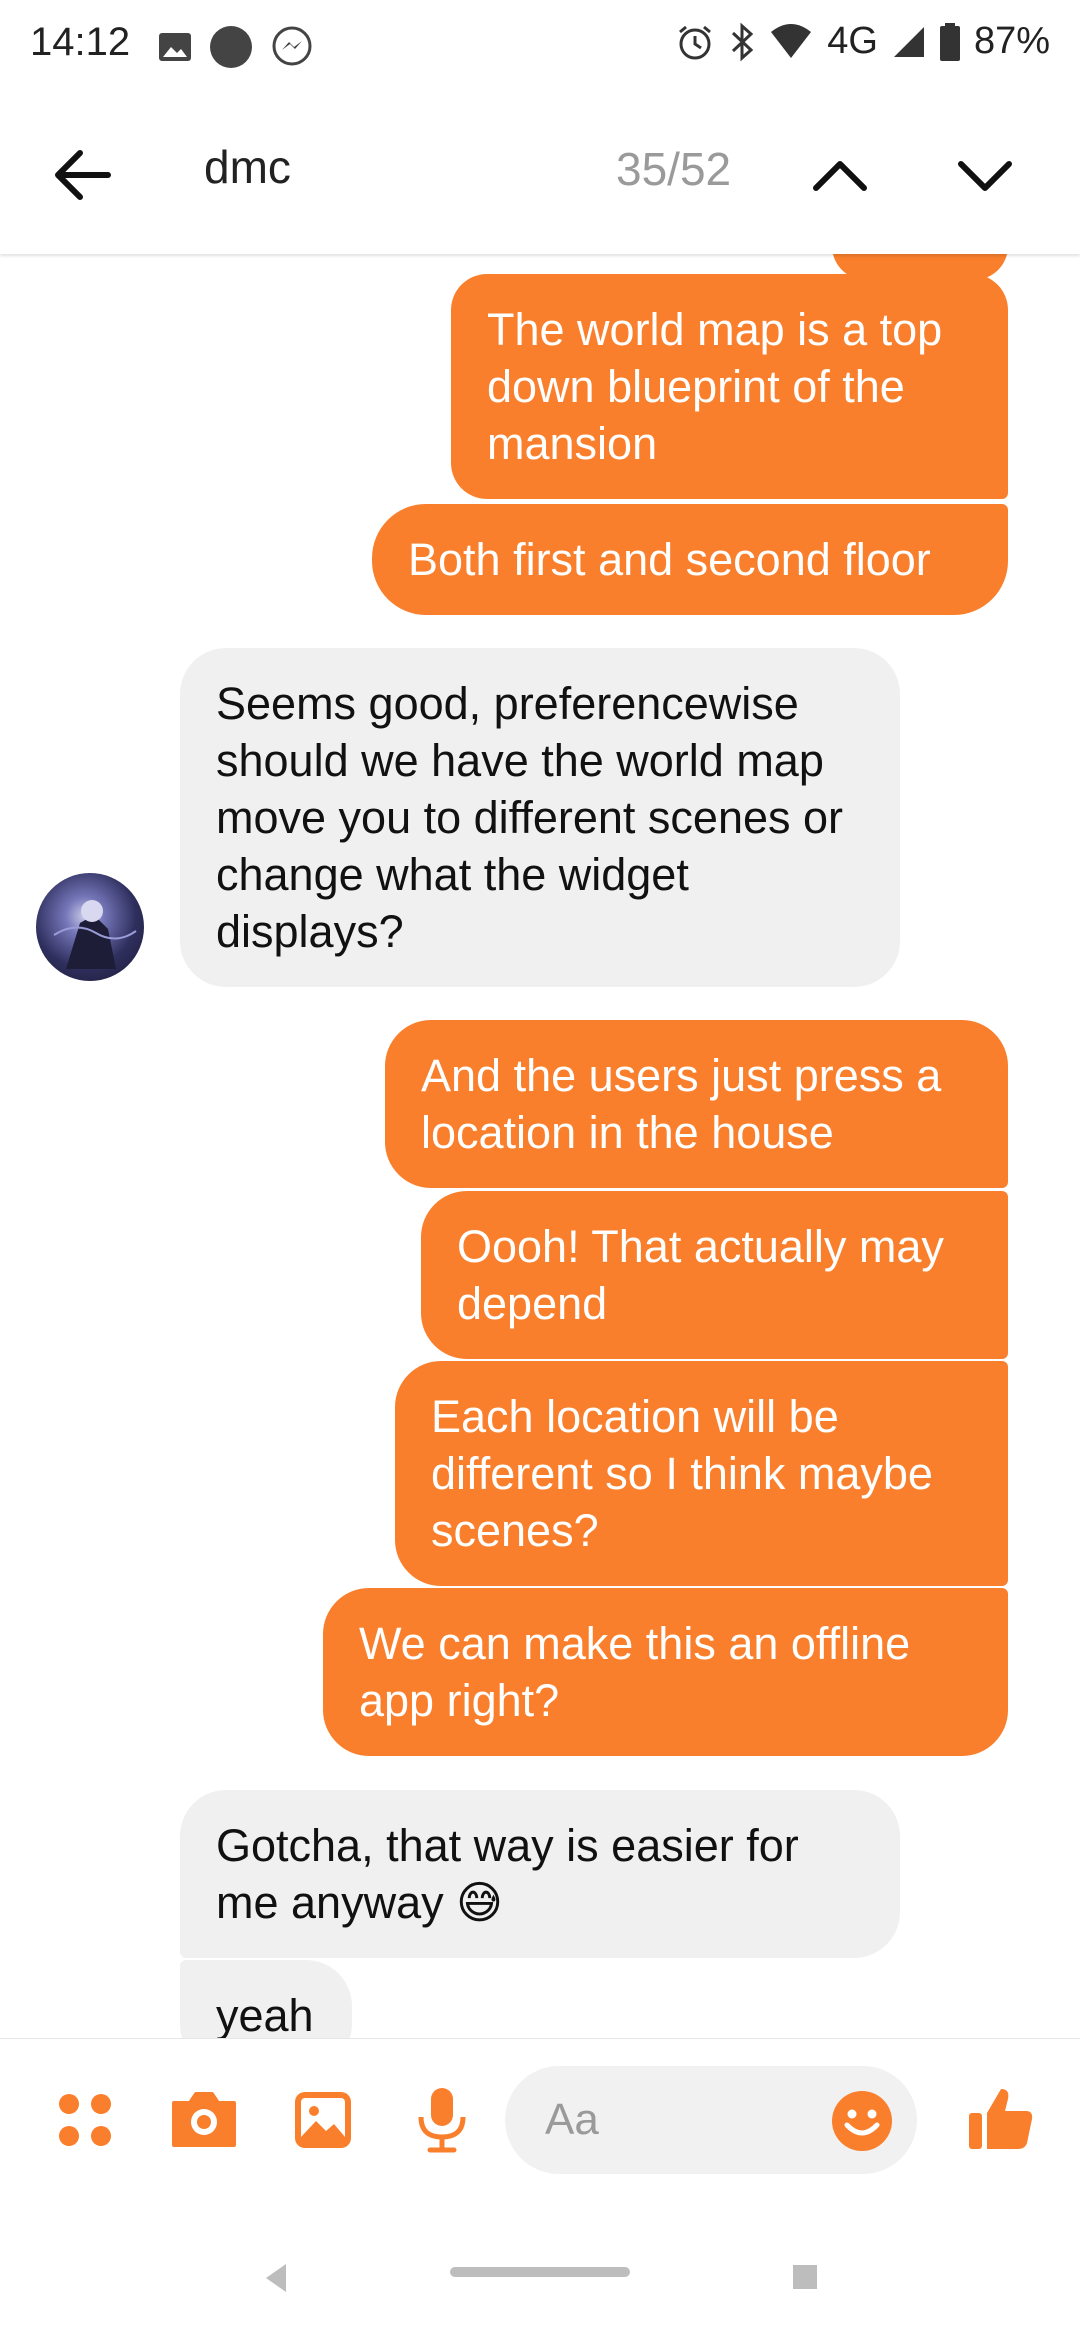 The width and height of the screenshot is (1080, 2340). Describe the element at coordinates (231, 47) in the screenshot. I see `dot-notification-icon` at that location.